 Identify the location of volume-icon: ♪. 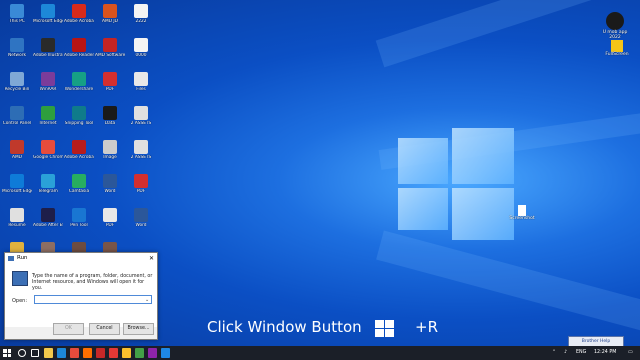
(565, 352).